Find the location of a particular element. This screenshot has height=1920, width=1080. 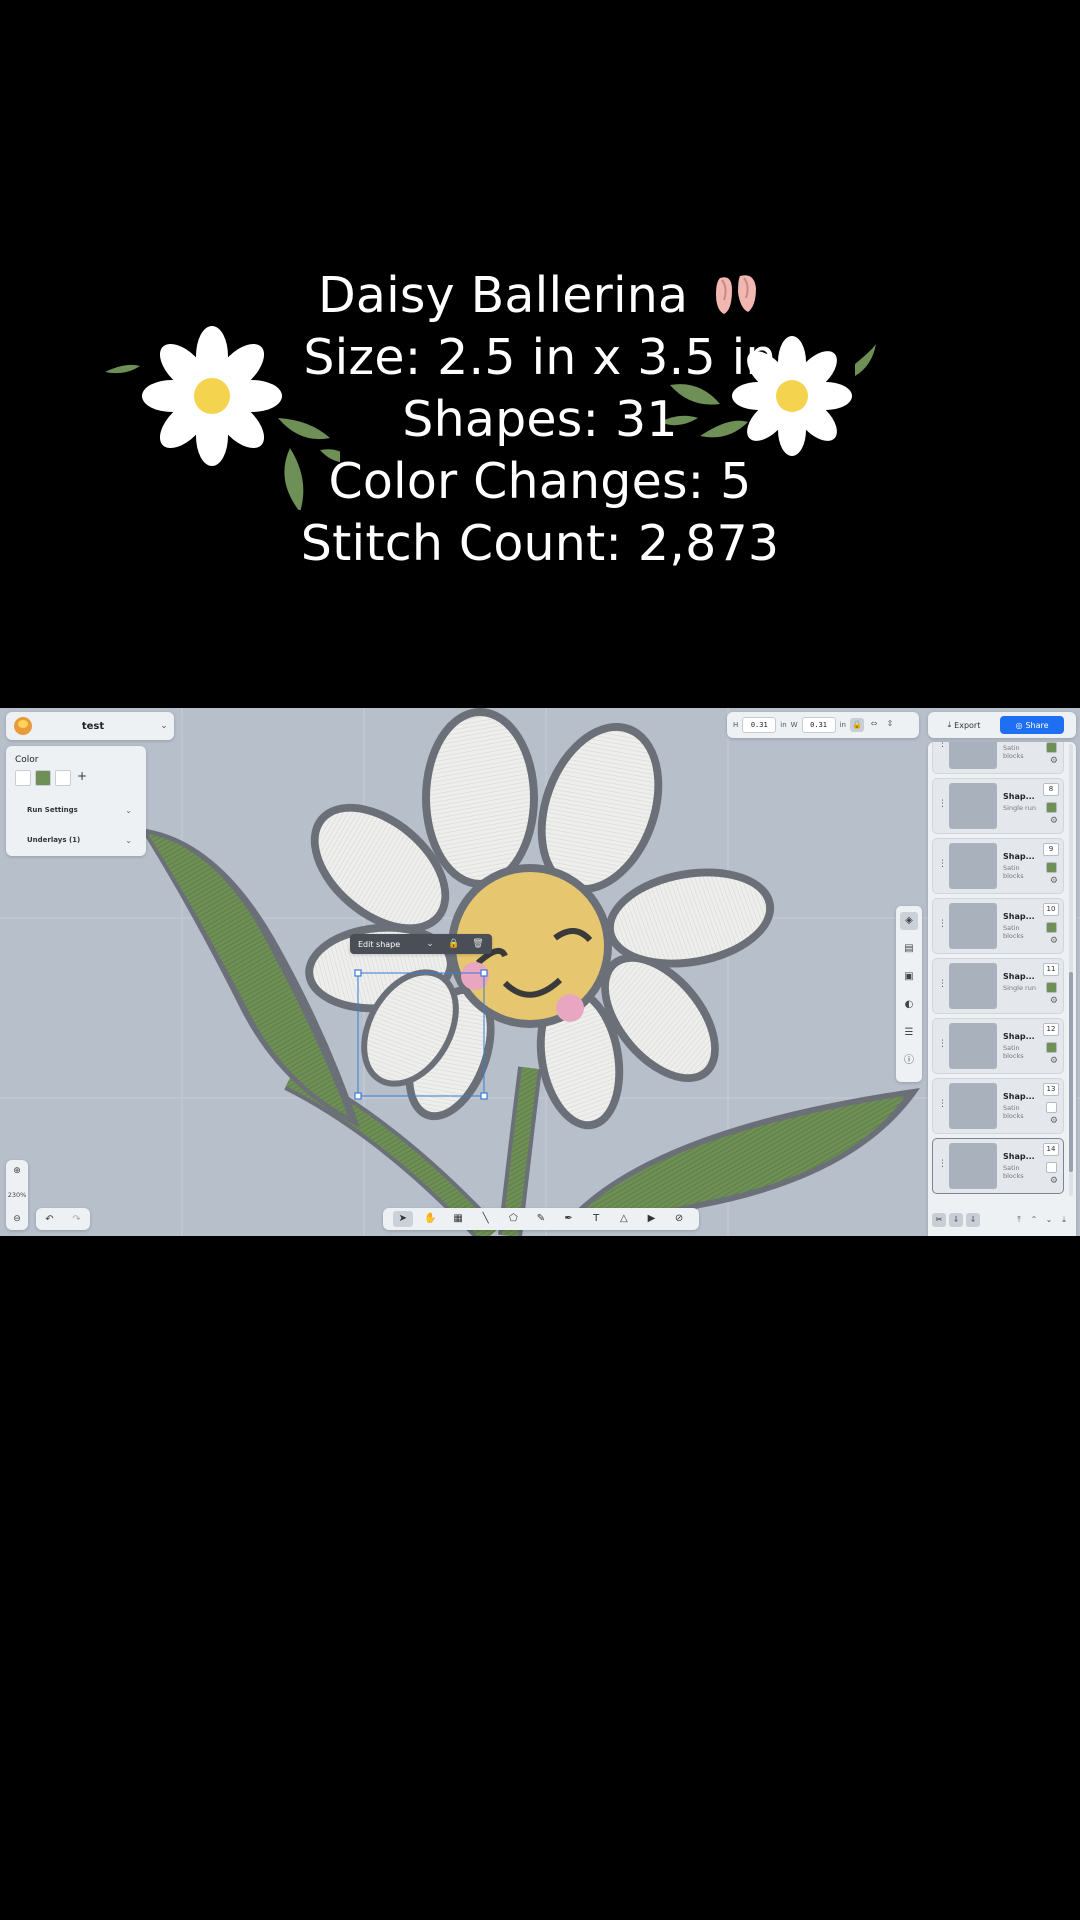

underlays-accordion: Underlays (1) ⌄ is located at coordinates (76, 840).